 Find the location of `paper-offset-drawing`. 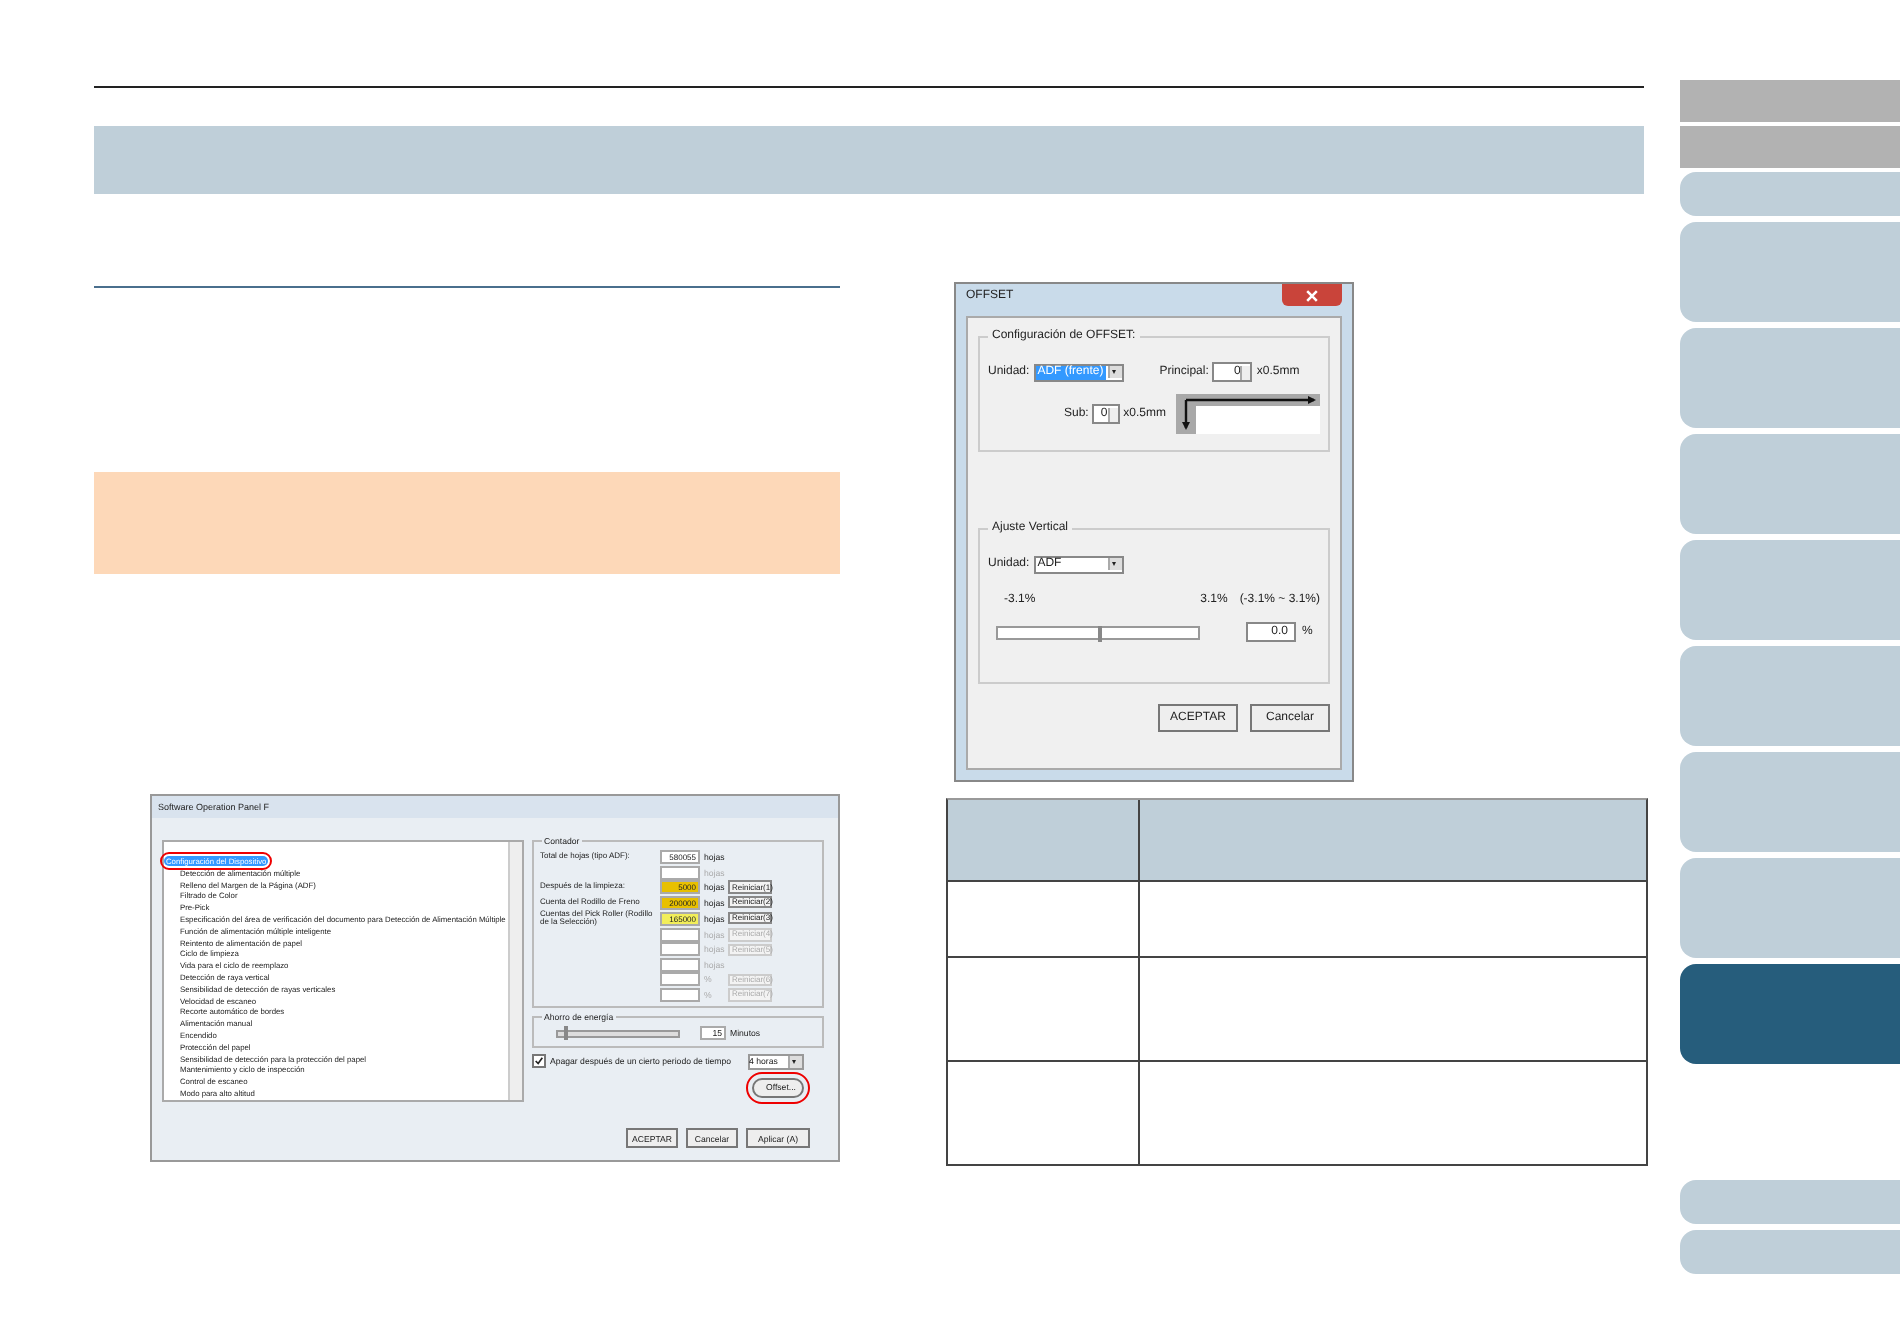

paper-offset-drawing is located at coordinates (1248, 414).